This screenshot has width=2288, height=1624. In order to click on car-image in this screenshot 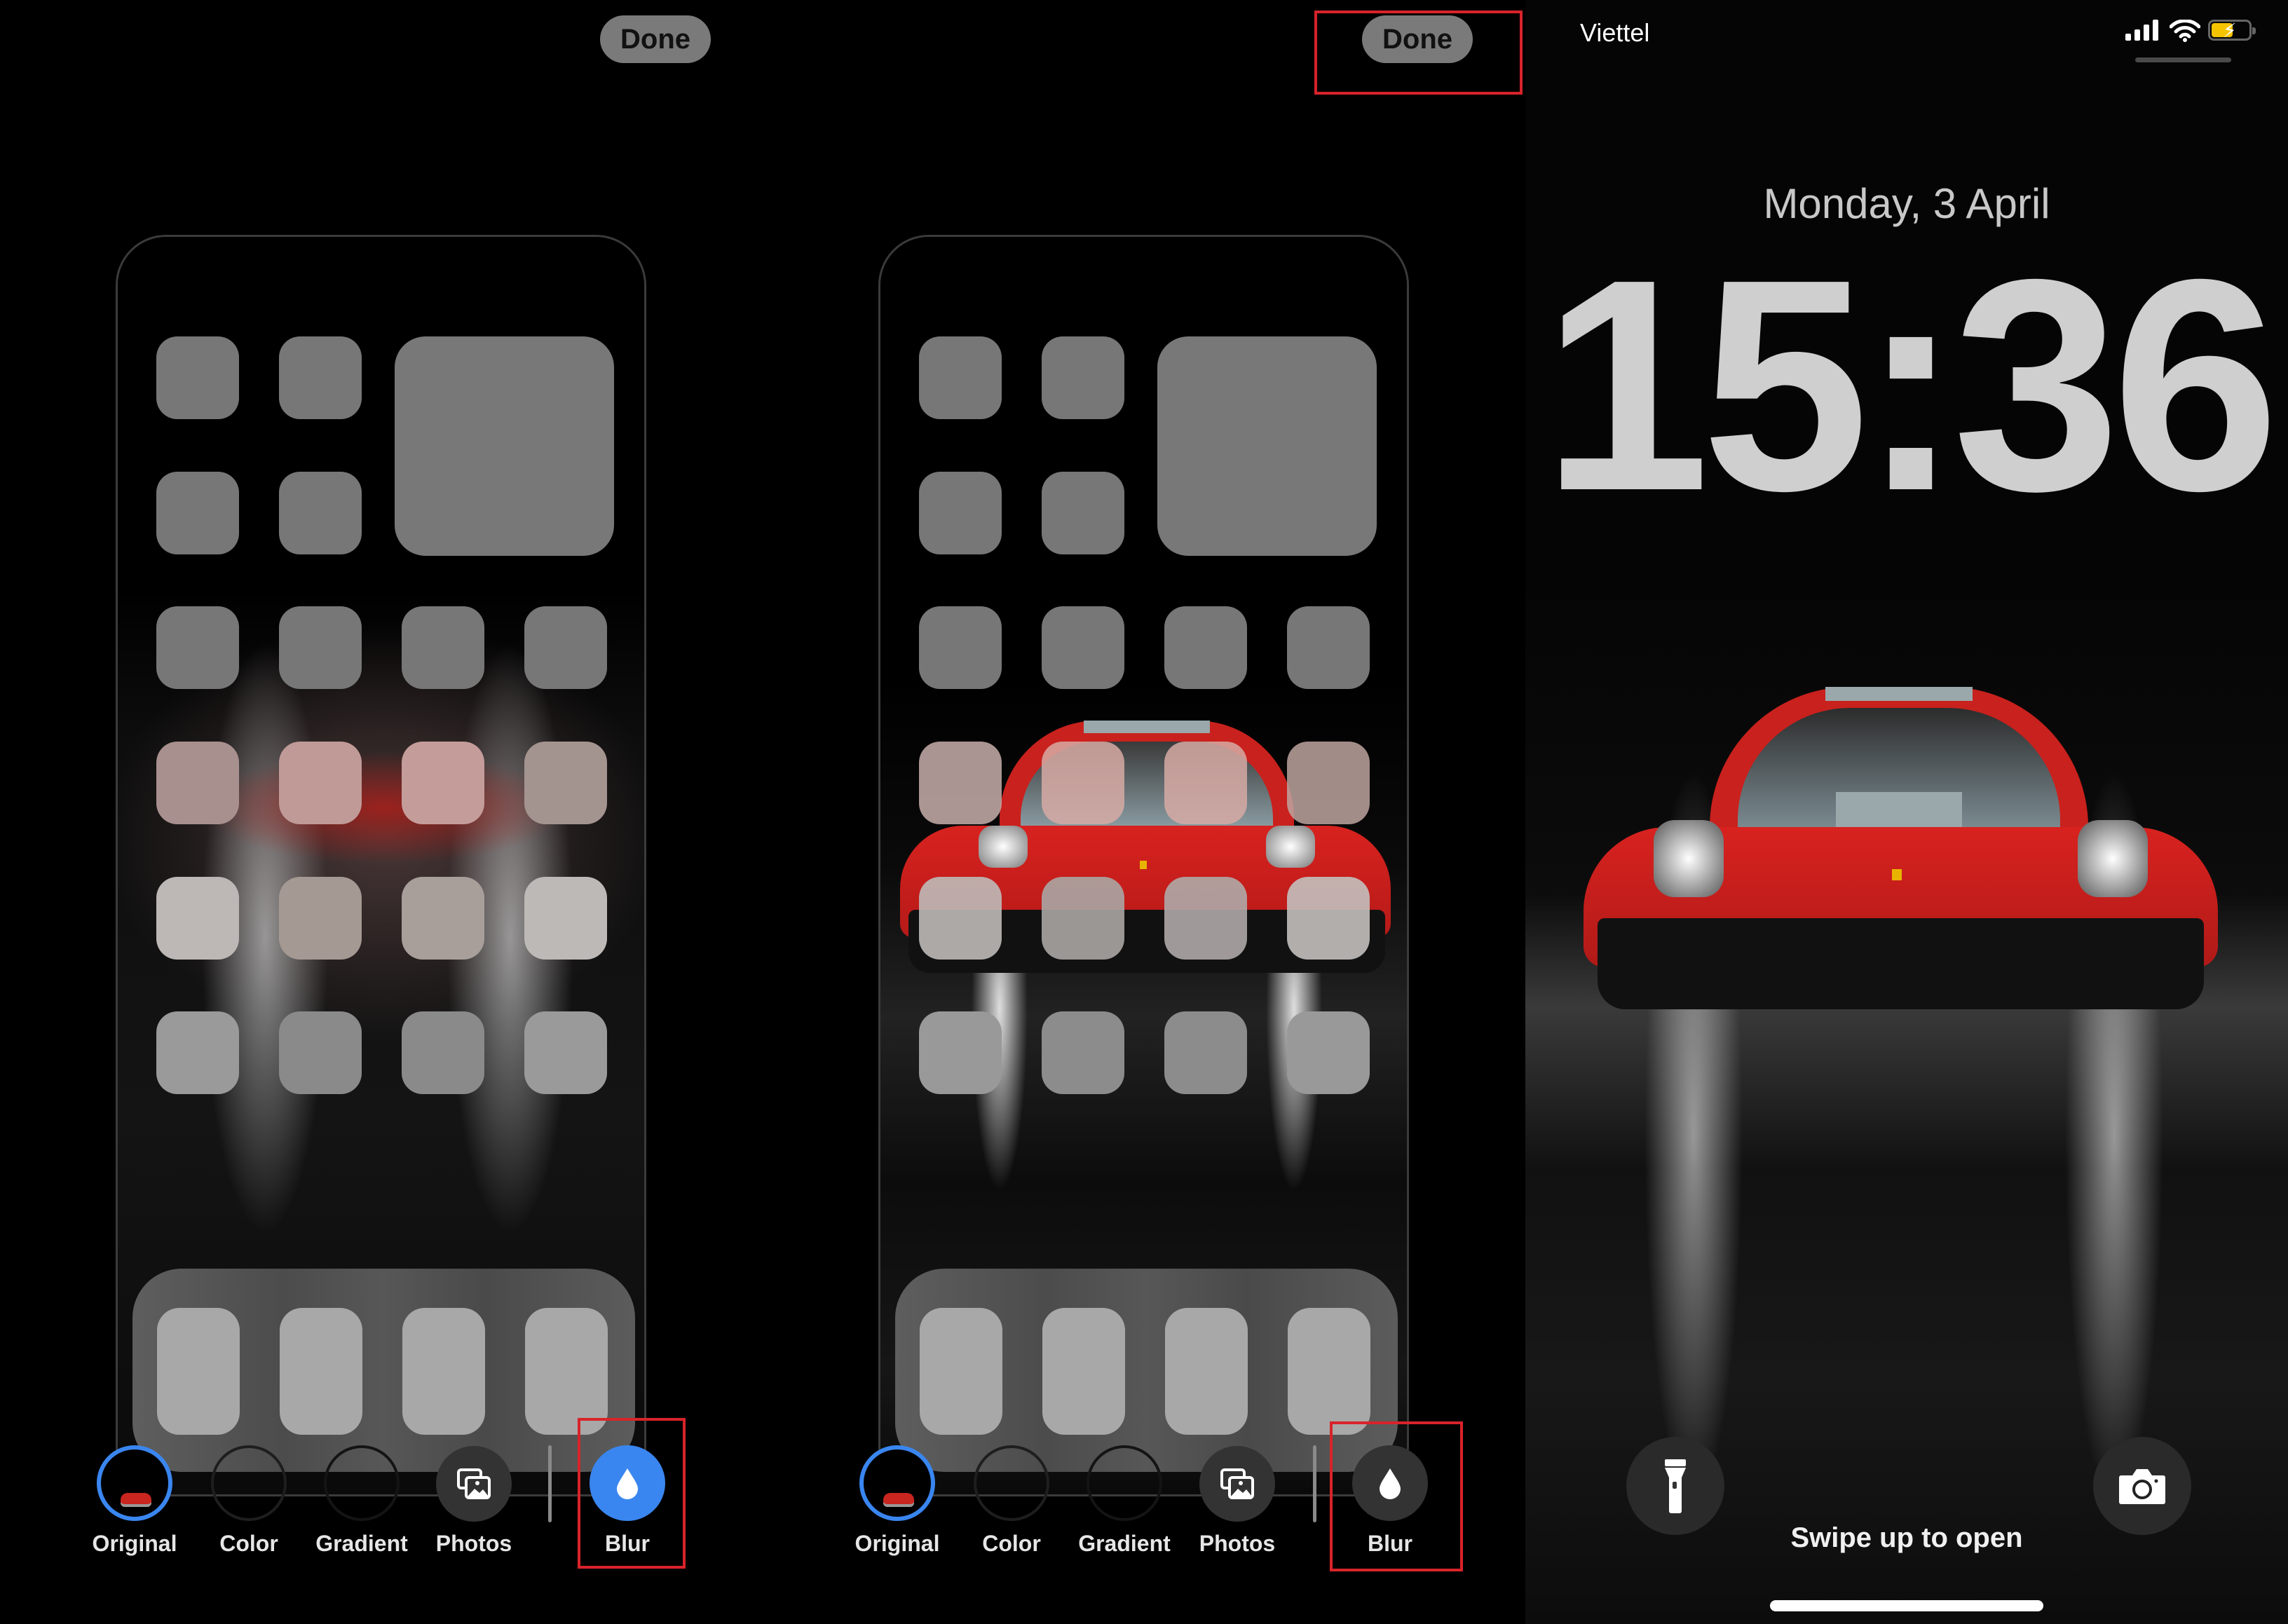, I will do `click(1901, 855)`.